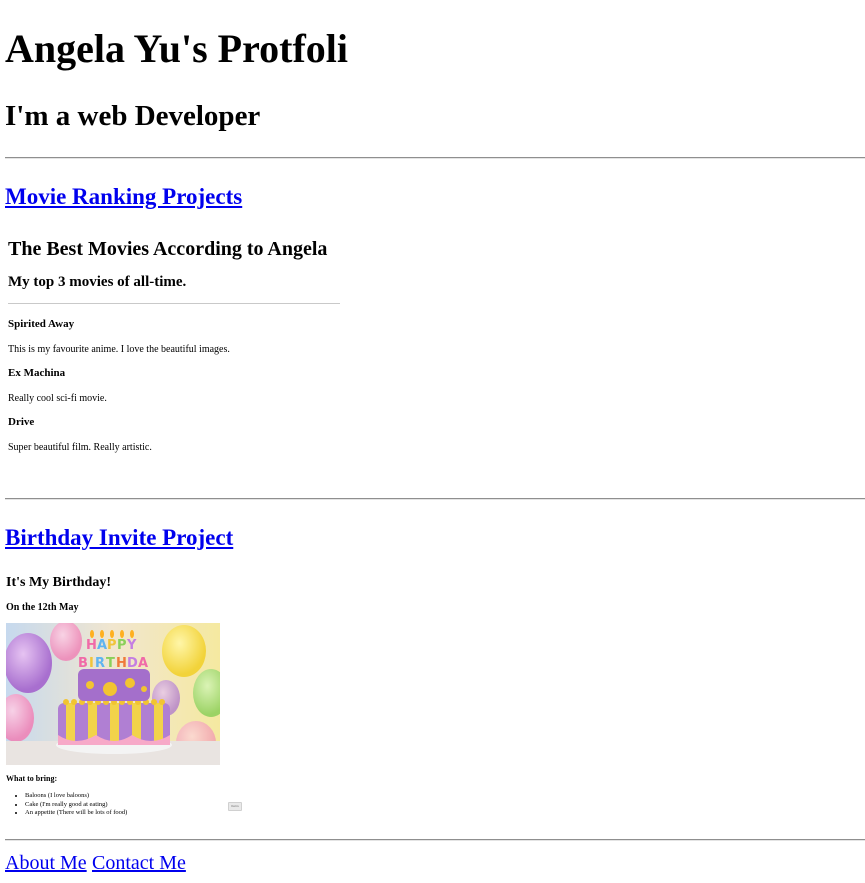 This screenshot has height=883, width=865. What do you see at coordinates (119, 538) in the screenshot?
I see `birthday-invite-project-link: Birthday Invite Project` at bounding box center [119, 538].